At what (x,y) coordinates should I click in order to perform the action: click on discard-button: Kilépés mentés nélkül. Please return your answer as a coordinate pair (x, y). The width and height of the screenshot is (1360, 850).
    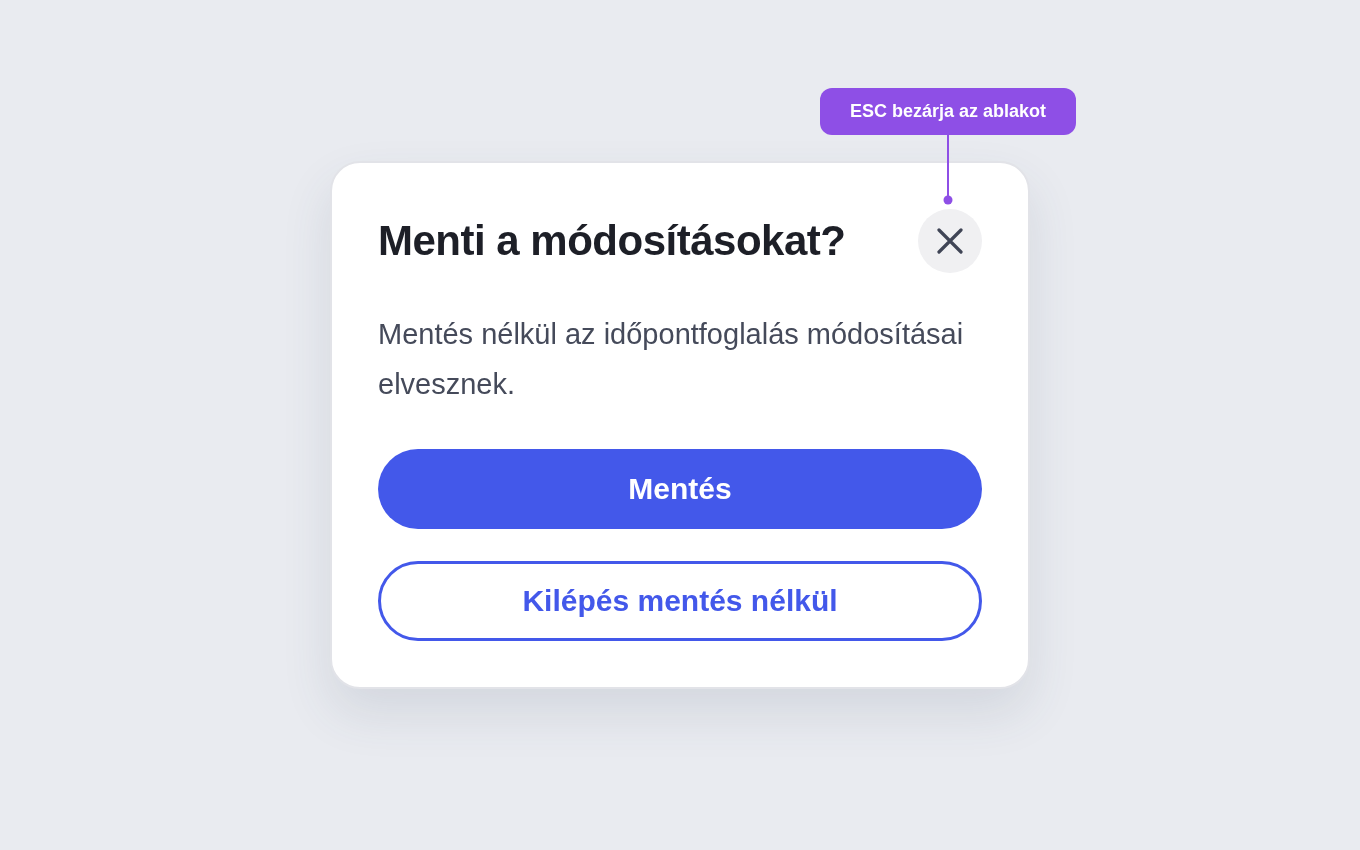
    Looking at the image, I should click on (680, 601).